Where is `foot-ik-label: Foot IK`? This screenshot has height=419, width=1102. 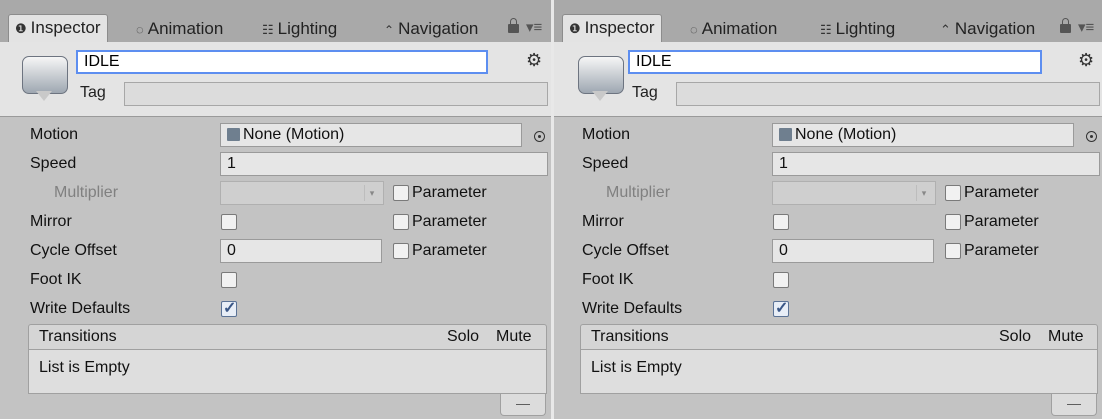 foot-ik-label: Foot IK is located at coordinates (608, 279).